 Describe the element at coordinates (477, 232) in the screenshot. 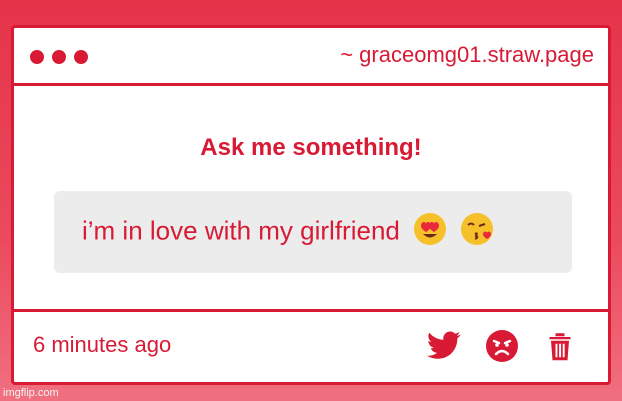

I see `kissing-heart-emoji-icon` at that location.